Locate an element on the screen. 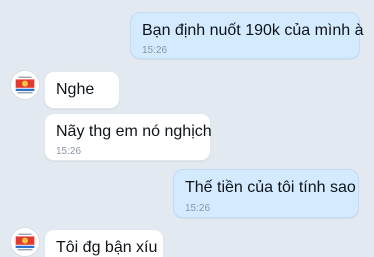 This screenshot has height=257, width=374. received-message-bubble: Tôi đg bận xíu is located at coordinates (104, 243).